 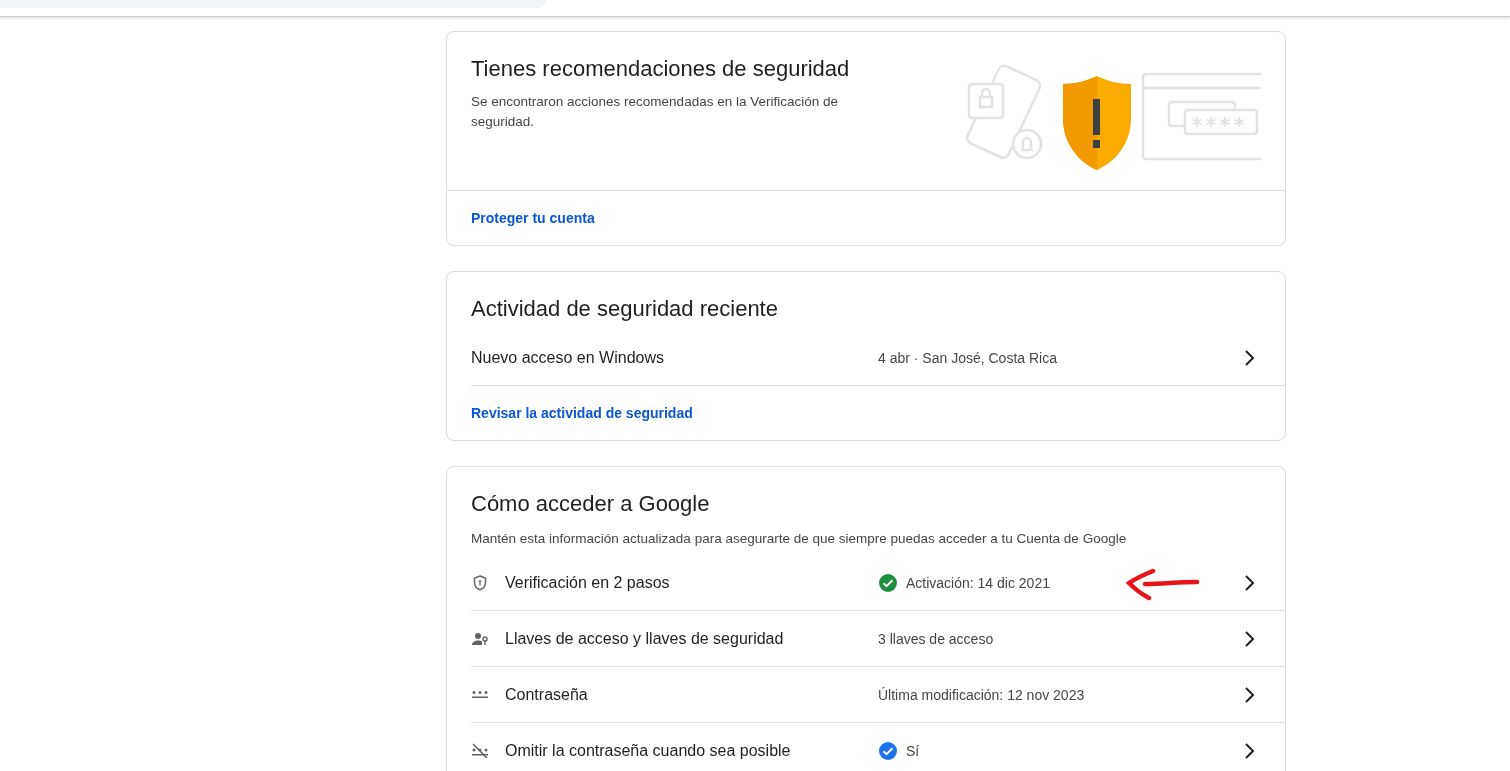 I want to click on setting-label: Contraseña, so click(x=691, y=694).